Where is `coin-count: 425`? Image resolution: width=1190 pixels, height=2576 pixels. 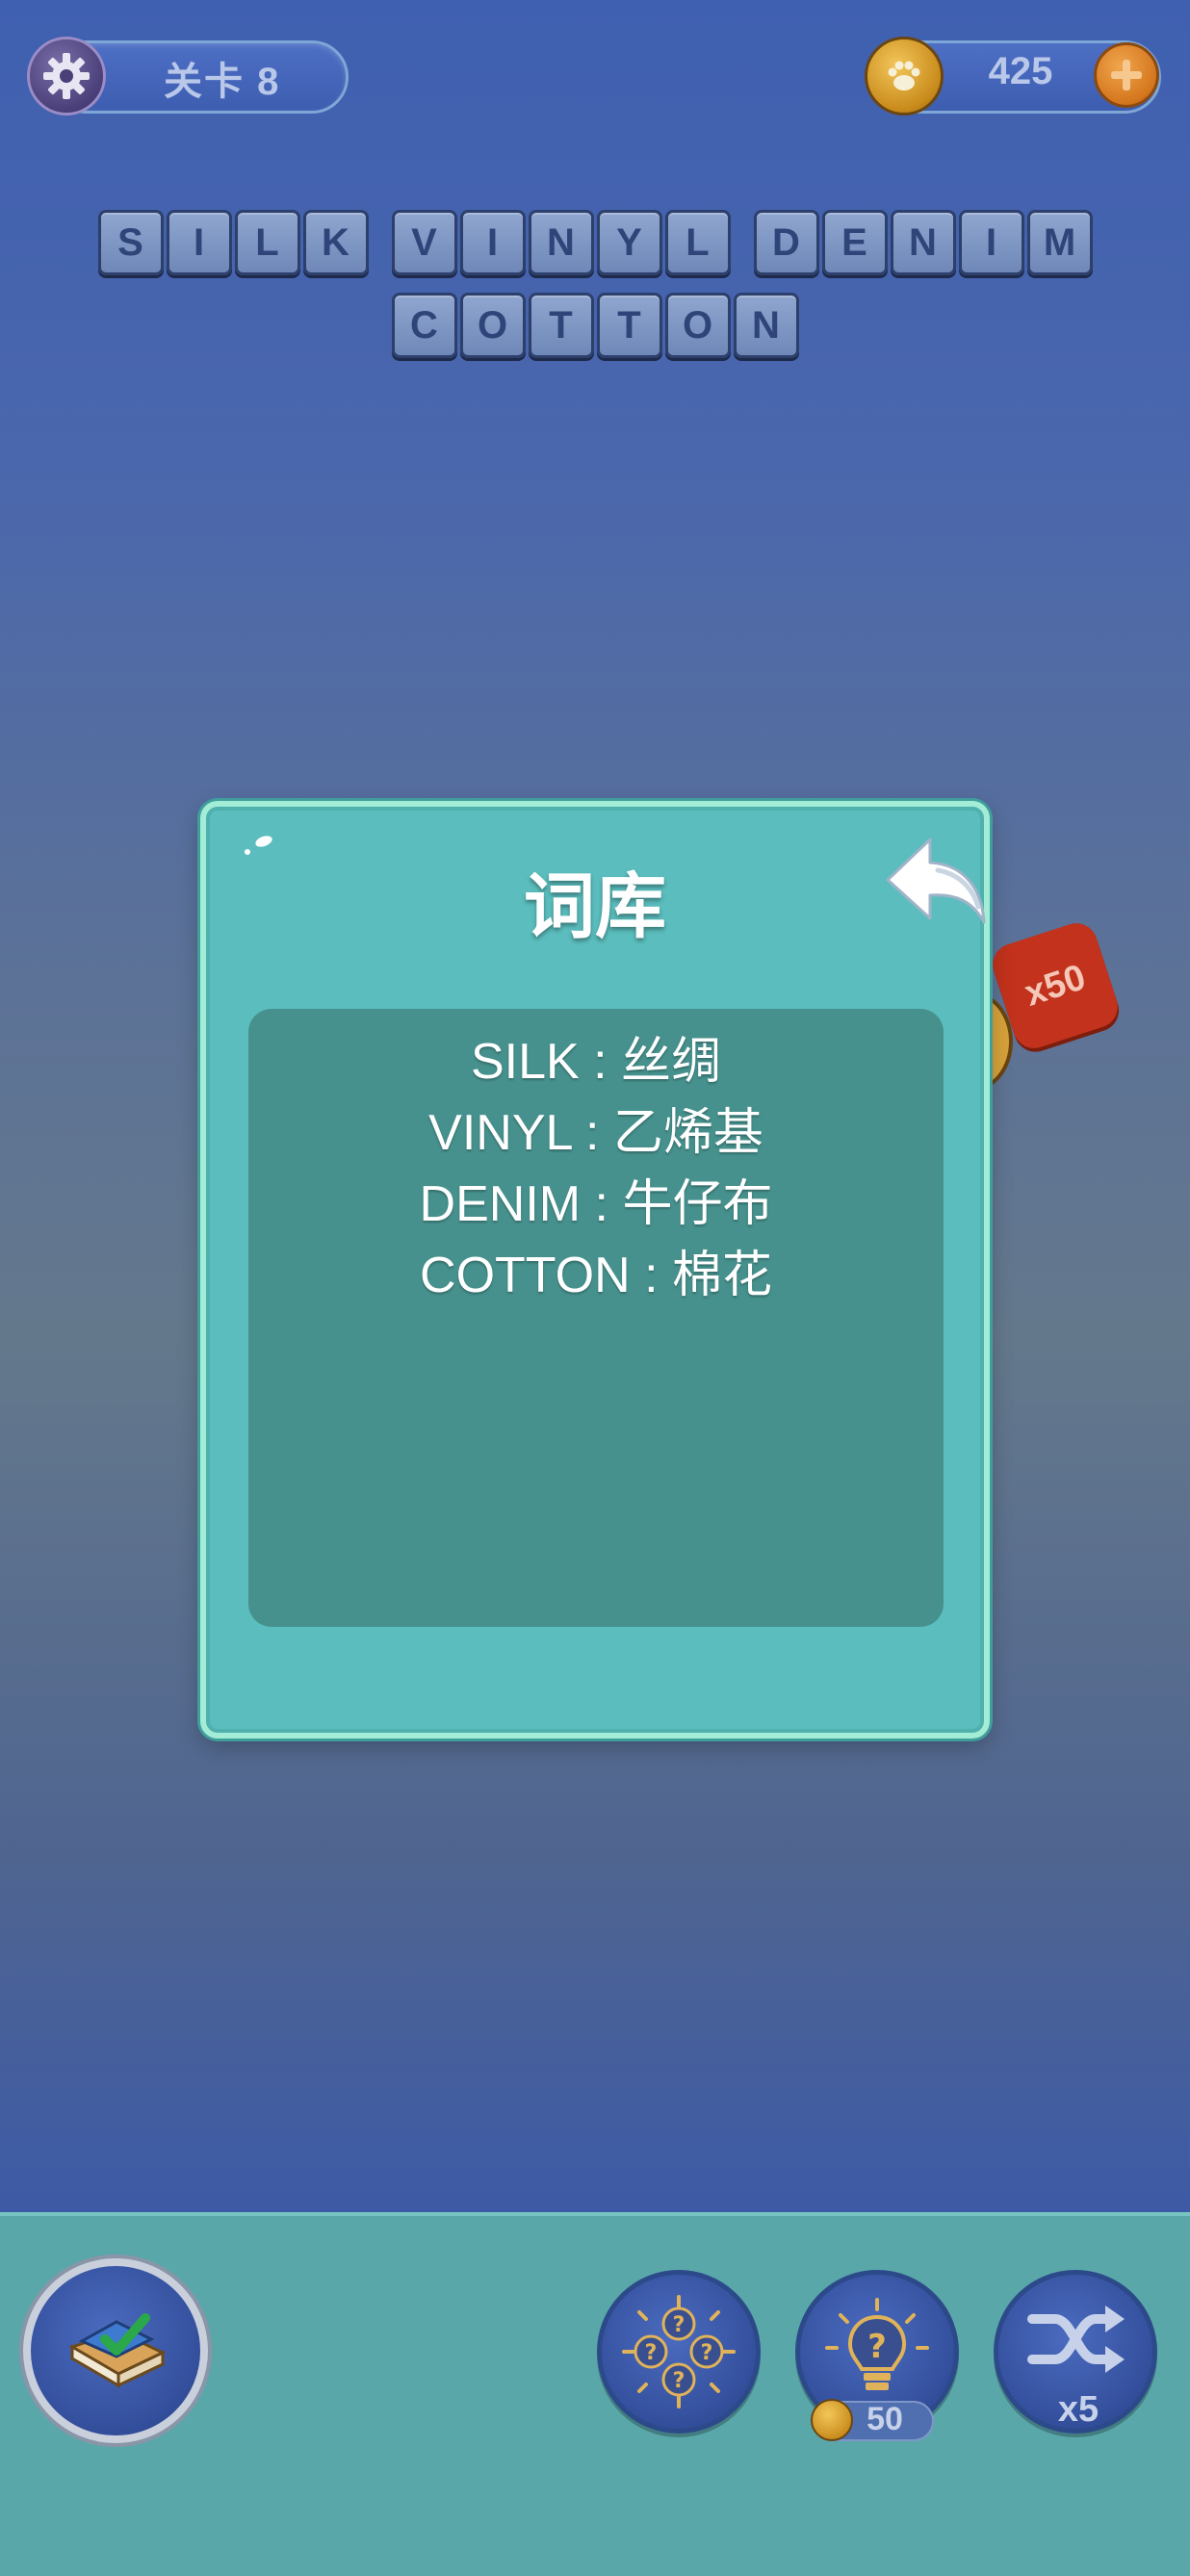 coin-count: 425 is located at coordinates (1020, 71).